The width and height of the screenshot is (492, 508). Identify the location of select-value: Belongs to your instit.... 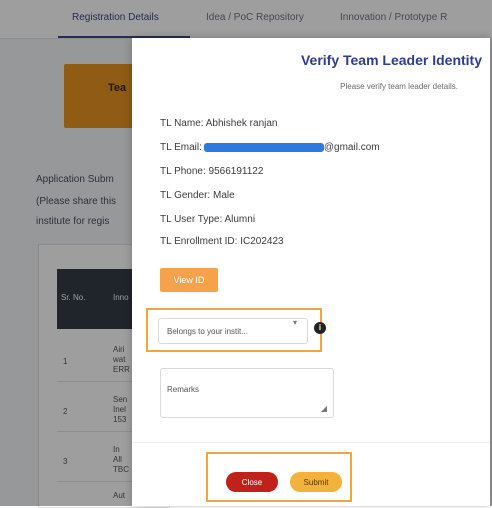
(207, 331).